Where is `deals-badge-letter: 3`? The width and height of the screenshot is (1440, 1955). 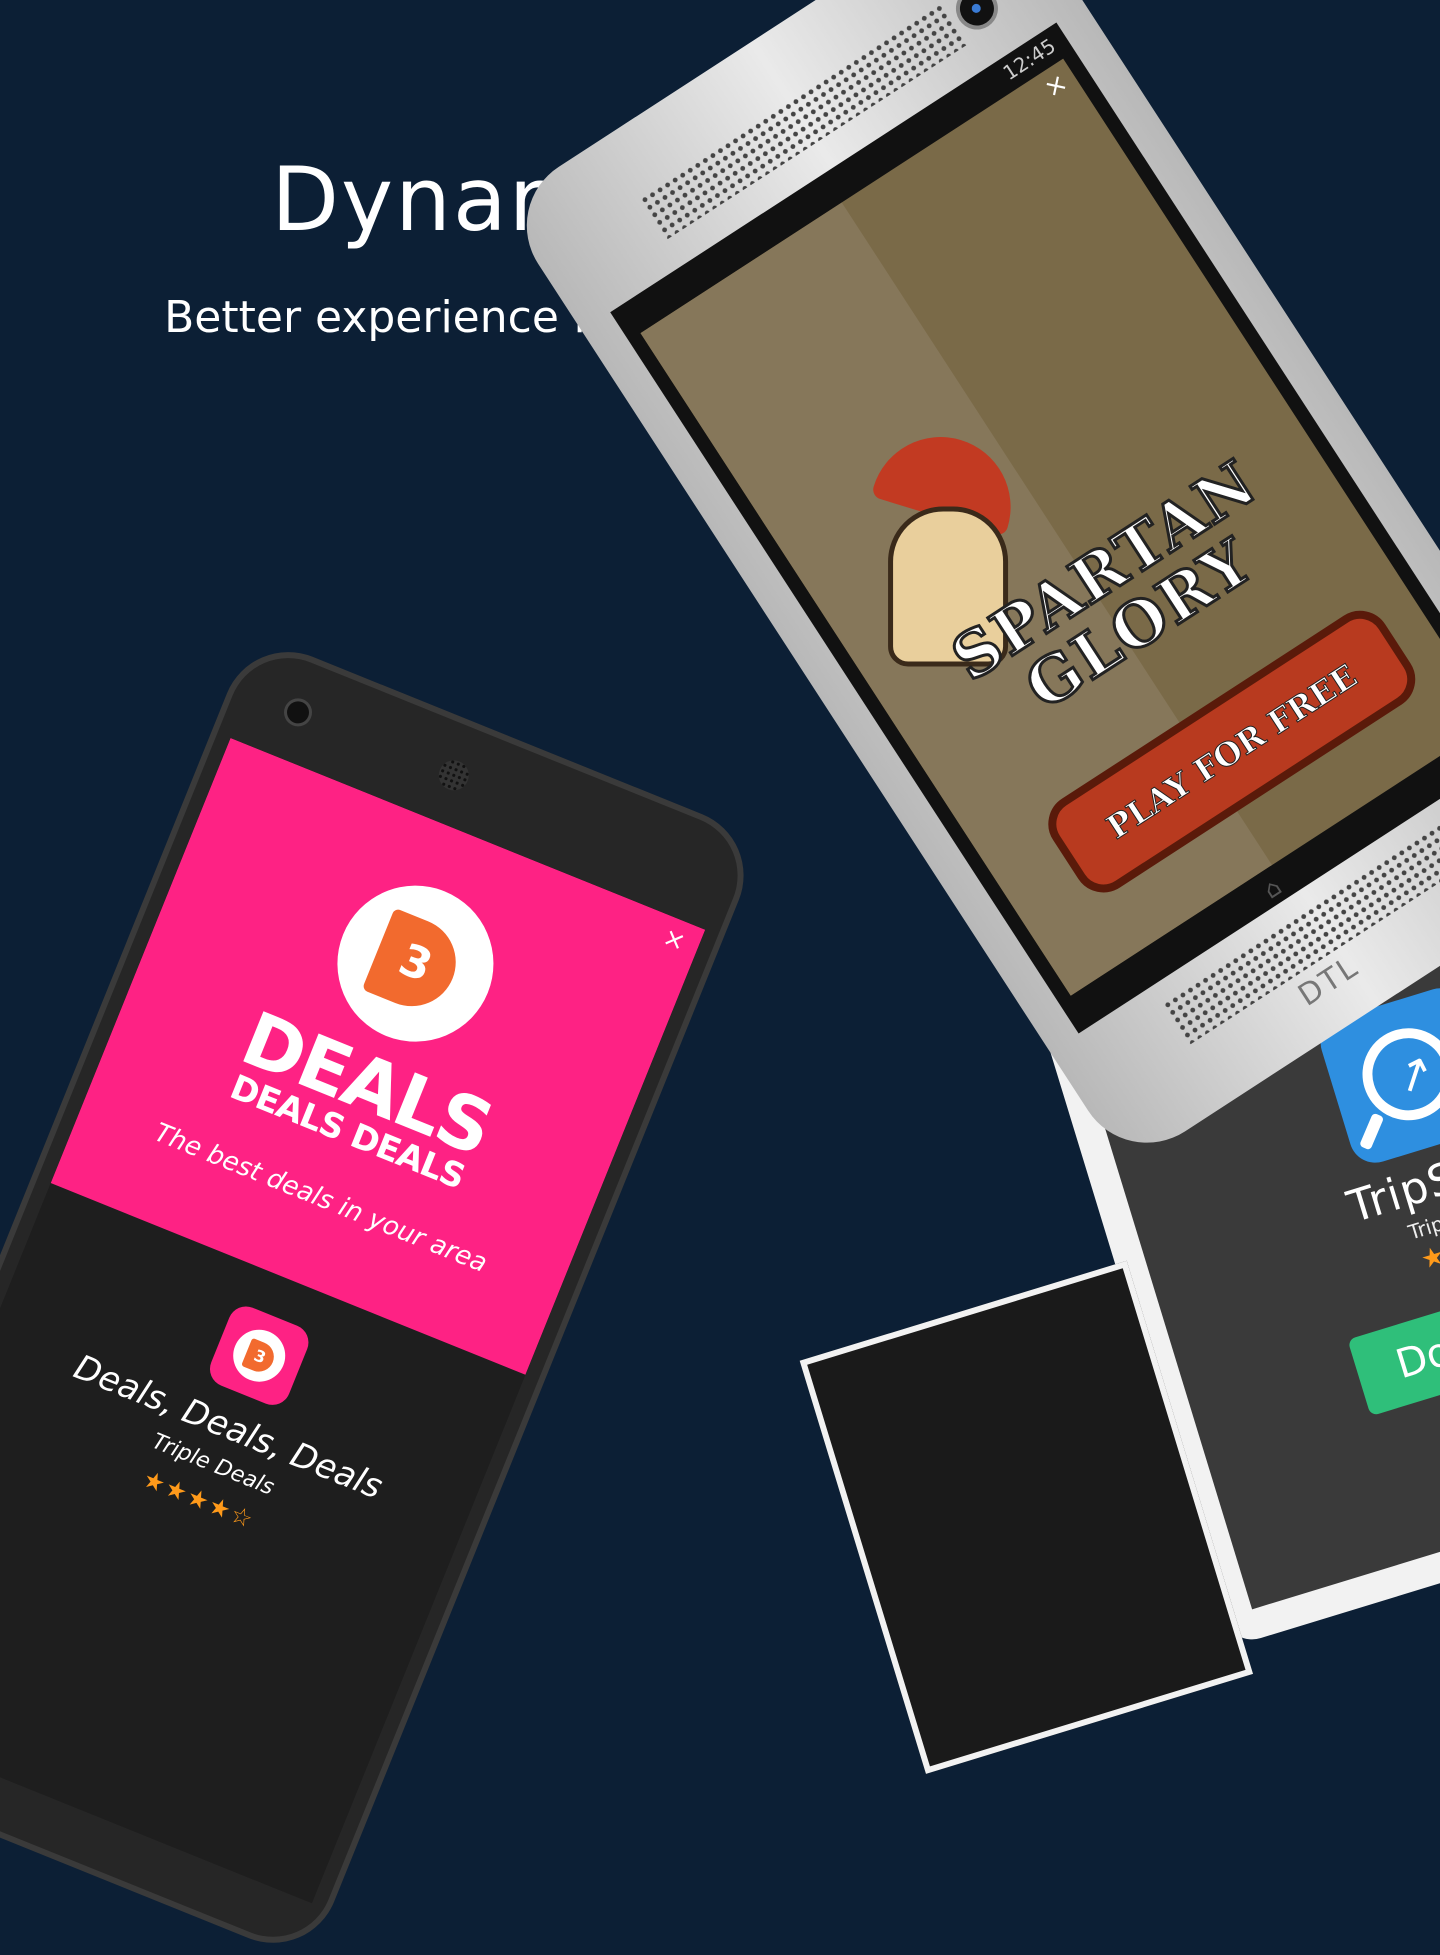 deals-badge-letter: 3 is located at coordinates (415, 963).